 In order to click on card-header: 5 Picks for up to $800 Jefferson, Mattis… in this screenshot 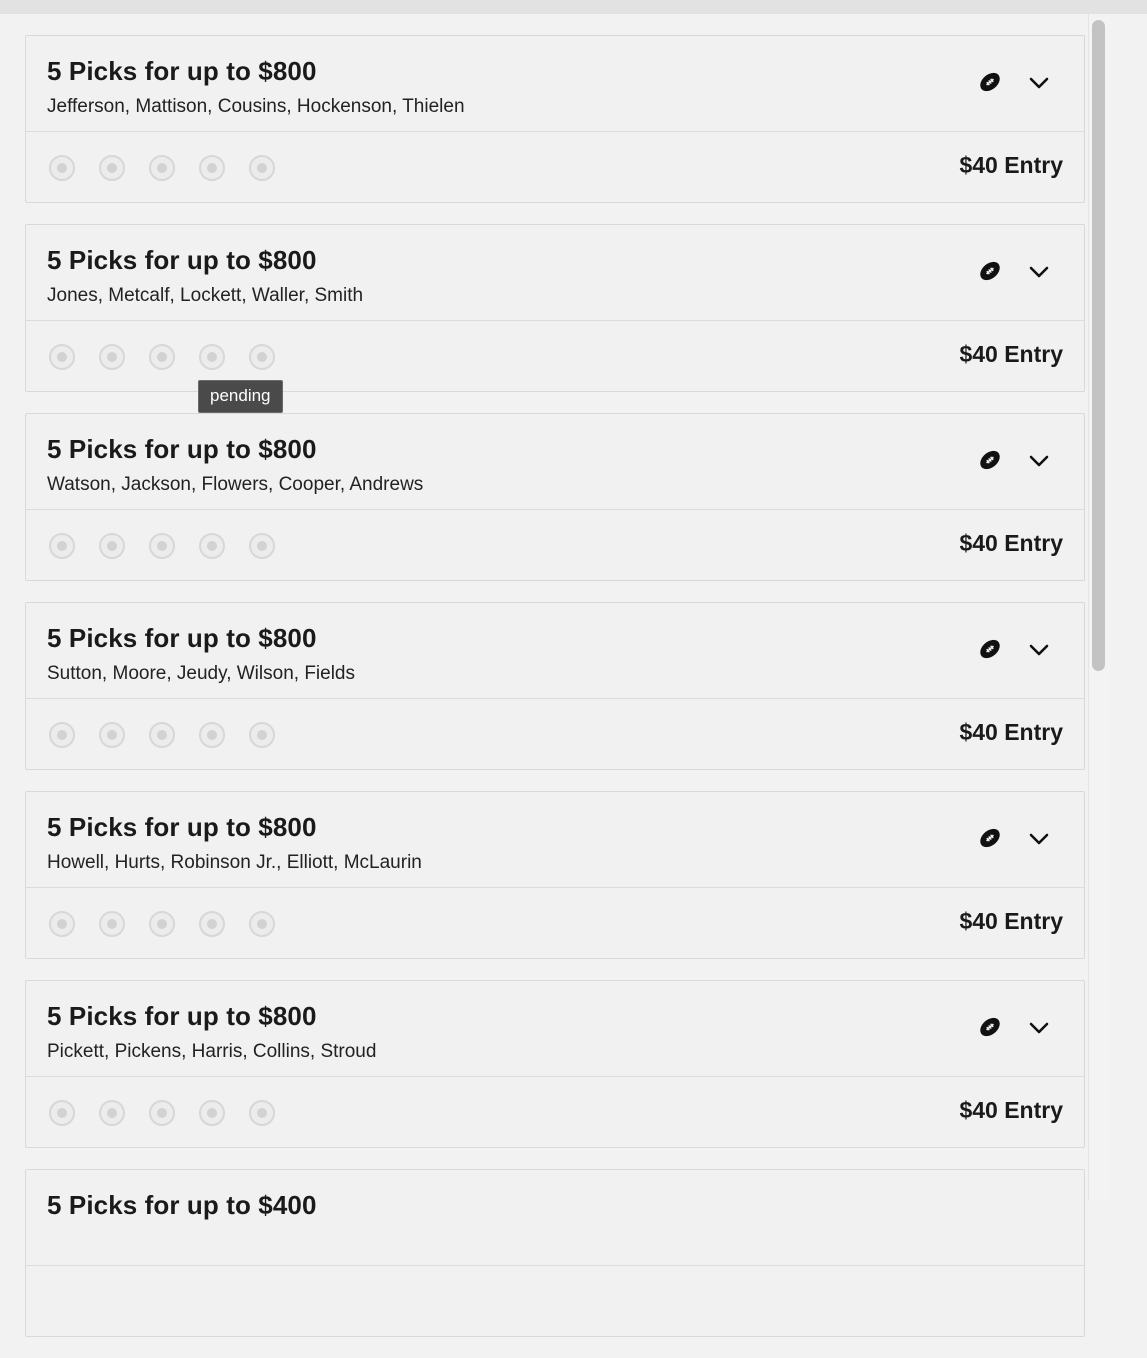, I will do `click(555, 84)`.